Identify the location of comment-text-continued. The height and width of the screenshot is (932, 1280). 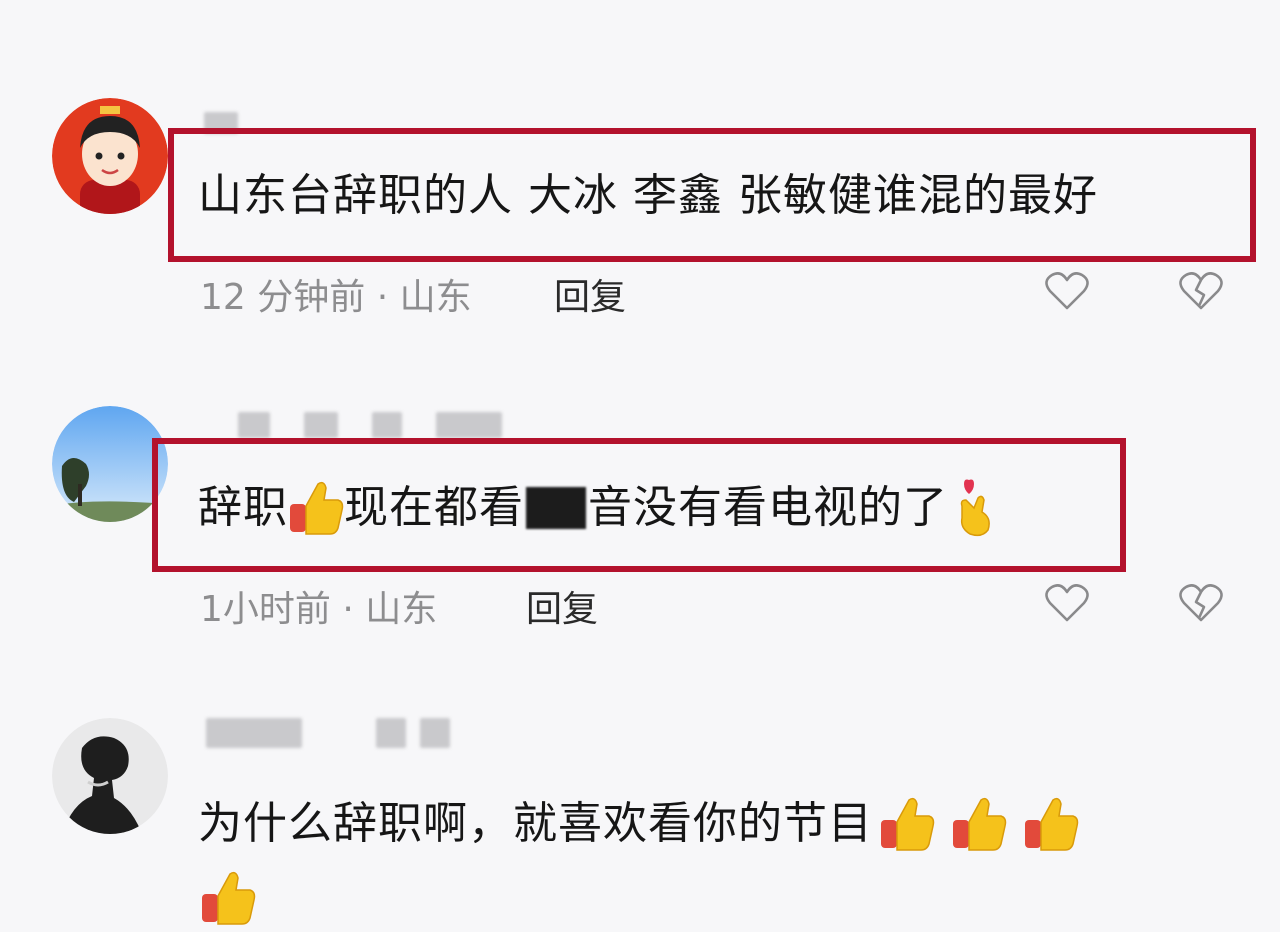
(228, 898).